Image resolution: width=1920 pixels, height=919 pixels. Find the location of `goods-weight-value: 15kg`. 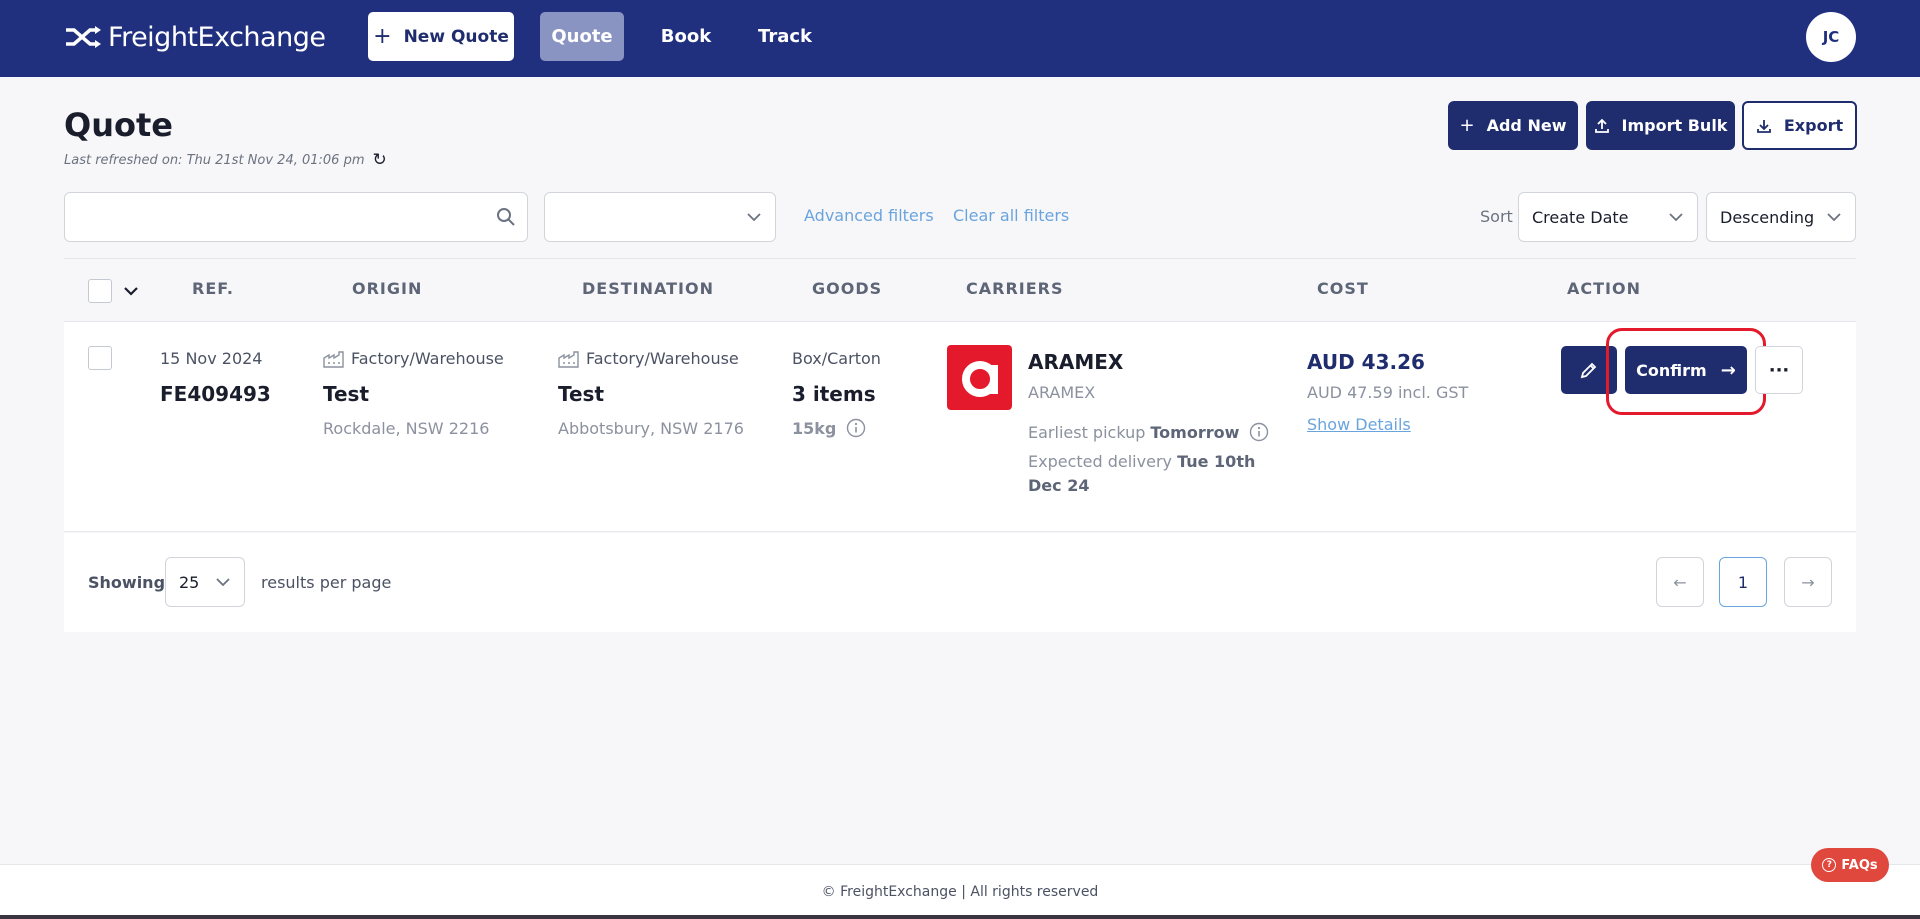

goods-weight-value: 15kg is located at coordinates (814, 428).